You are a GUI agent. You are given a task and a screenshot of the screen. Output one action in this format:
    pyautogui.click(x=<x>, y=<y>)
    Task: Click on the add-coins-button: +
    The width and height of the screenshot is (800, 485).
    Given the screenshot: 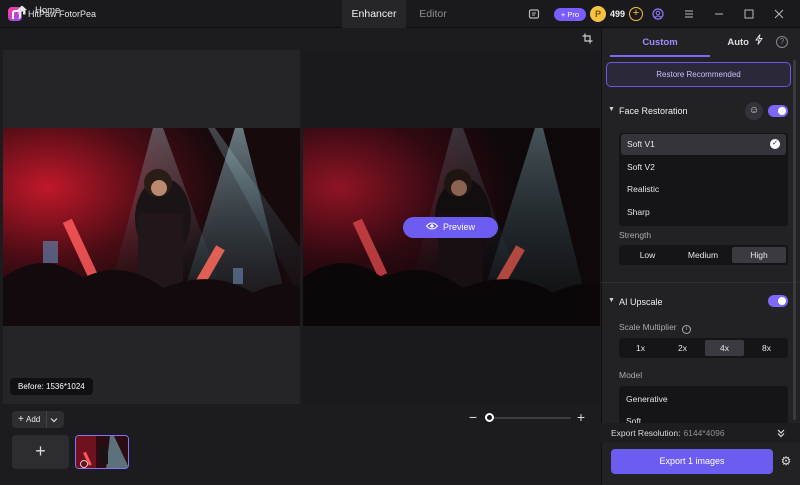 What is the action you would take?
    pyautogui.click(x=636, y=14)
    